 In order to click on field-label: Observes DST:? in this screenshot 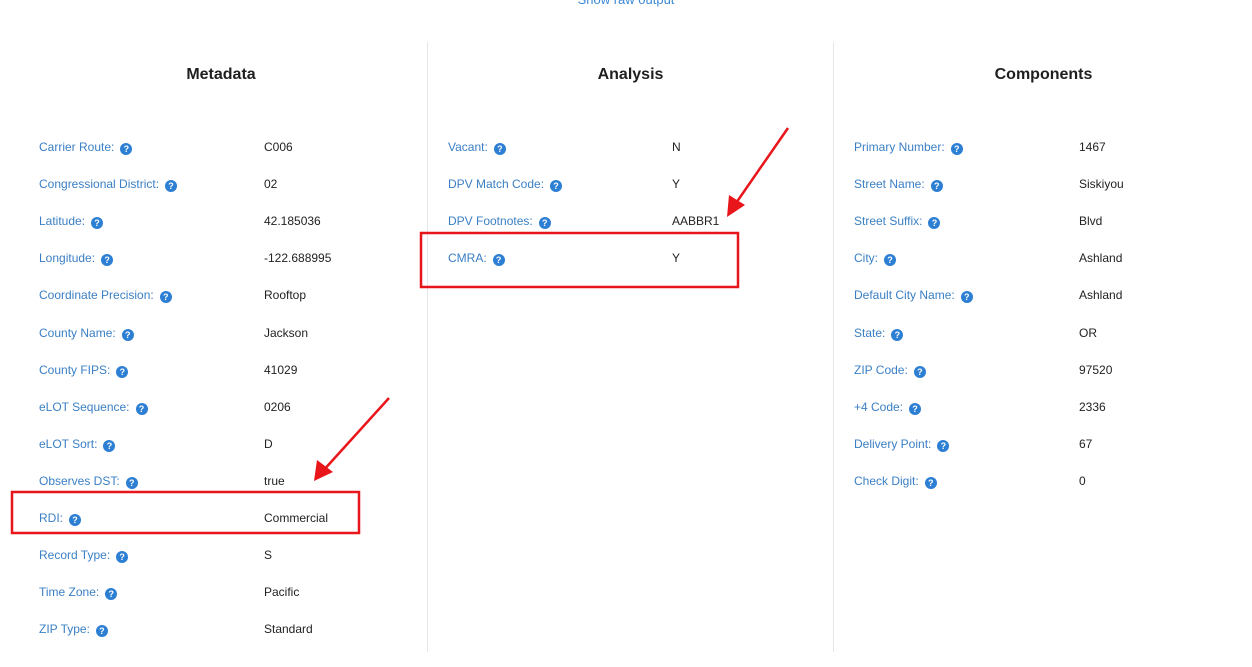, I will do `click(88, 481)`.